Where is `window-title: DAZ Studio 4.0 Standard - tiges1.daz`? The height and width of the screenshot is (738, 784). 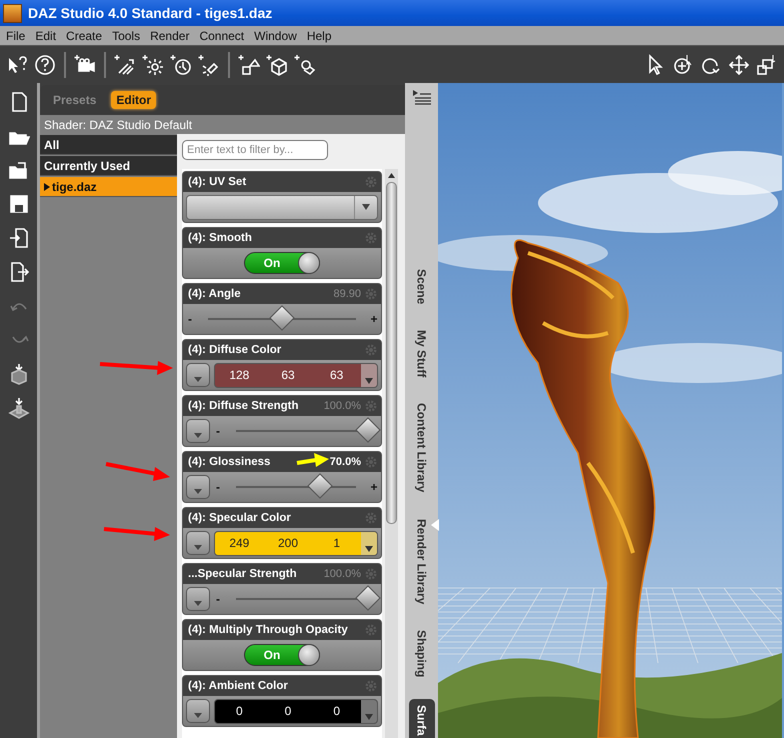 window-title: DAZ Studio 4.0 Standard - tiges1.daz is located at coordinates (150, 13).